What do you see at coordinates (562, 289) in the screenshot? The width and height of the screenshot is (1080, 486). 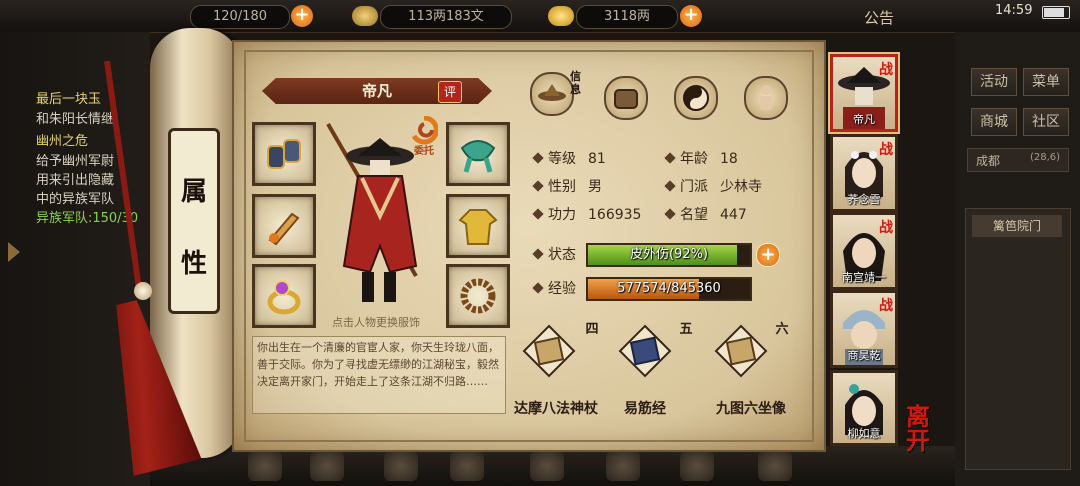 I see `exp-label: 经验` at bounding box center [562, 289].